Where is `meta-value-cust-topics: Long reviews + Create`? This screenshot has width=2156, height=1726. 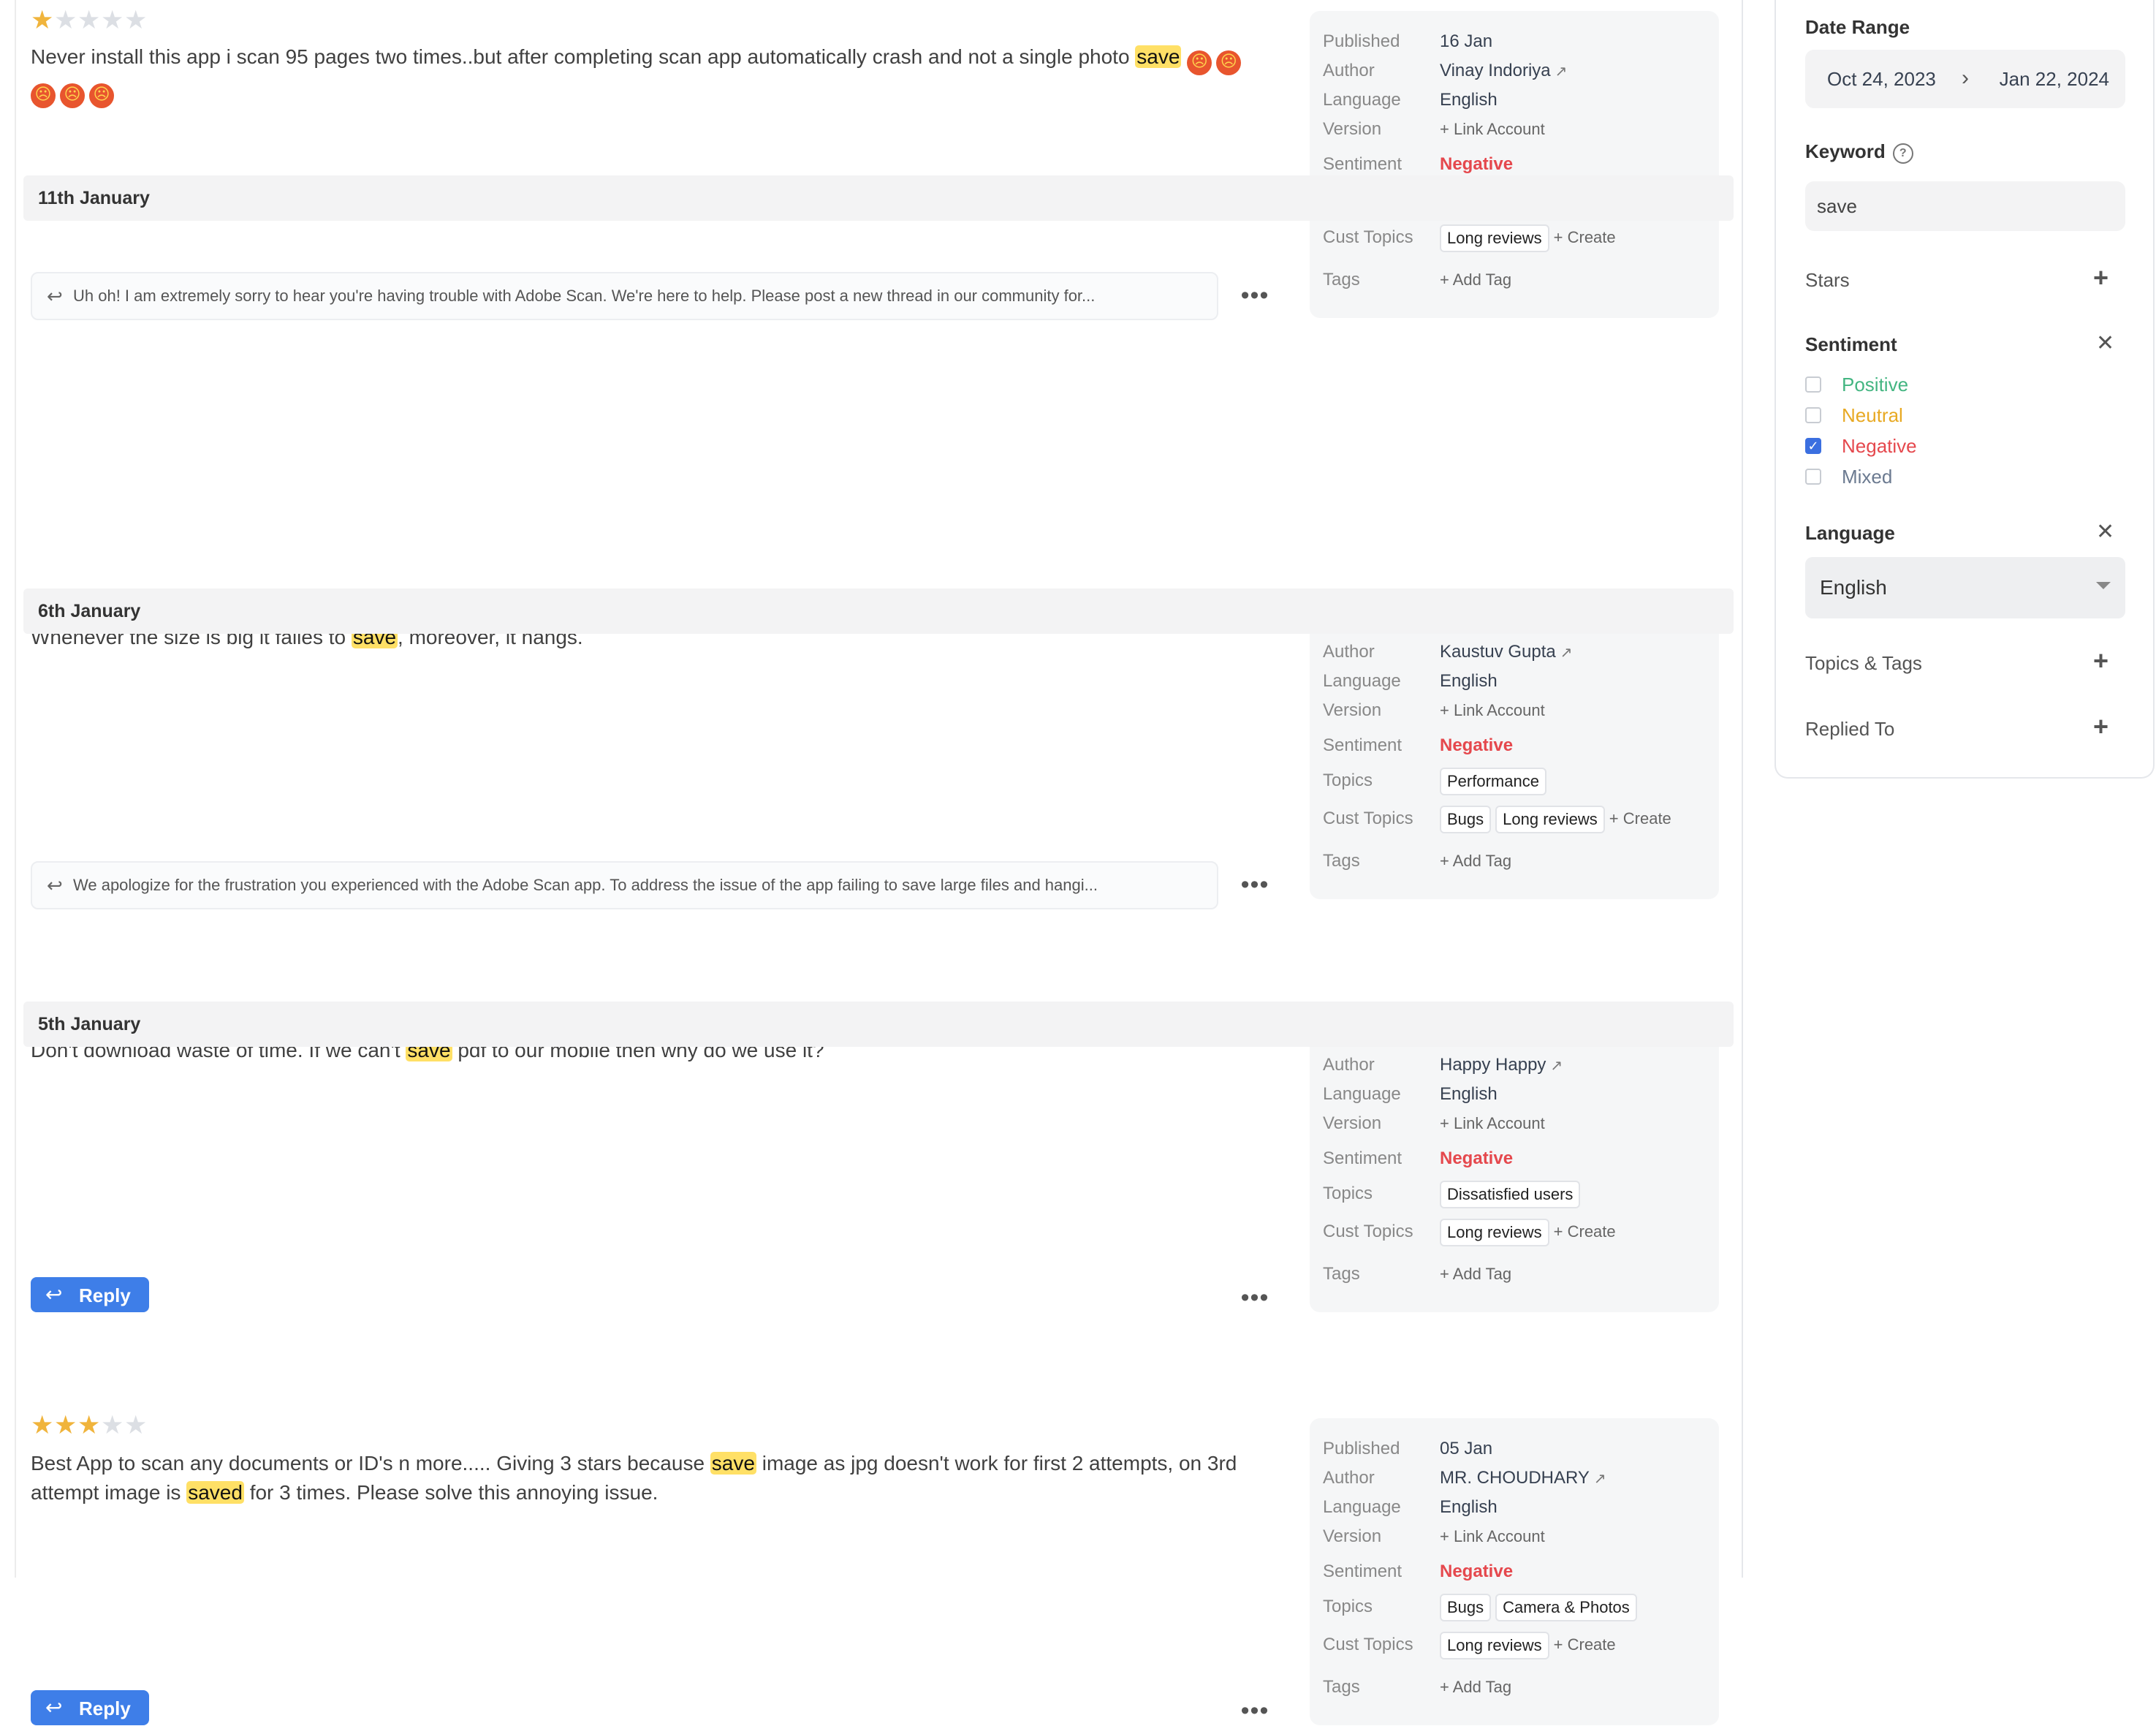 meta-value-cust-topics: Long reviews + Create is located at coordinates (1528, 1644).